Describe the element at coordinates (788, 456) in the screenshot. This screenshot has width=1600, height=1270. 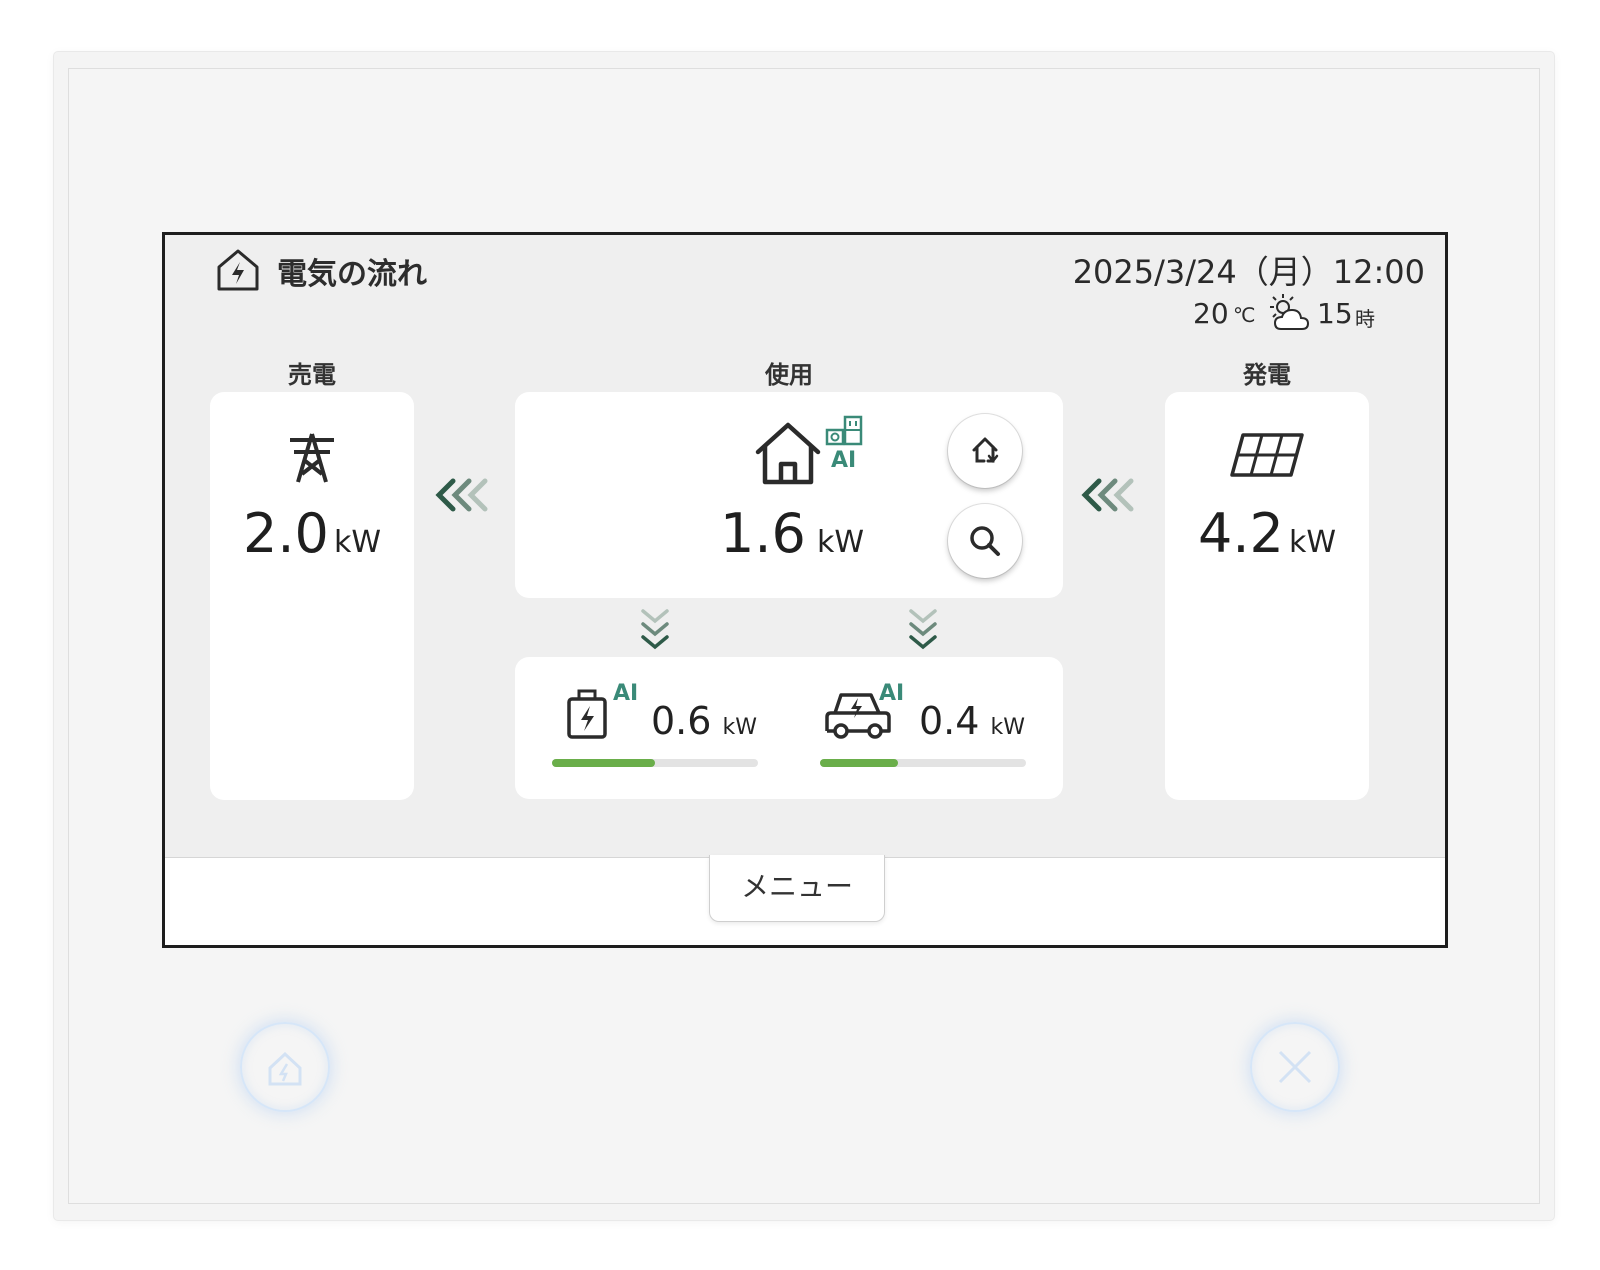
I see `home-icon` at that location.